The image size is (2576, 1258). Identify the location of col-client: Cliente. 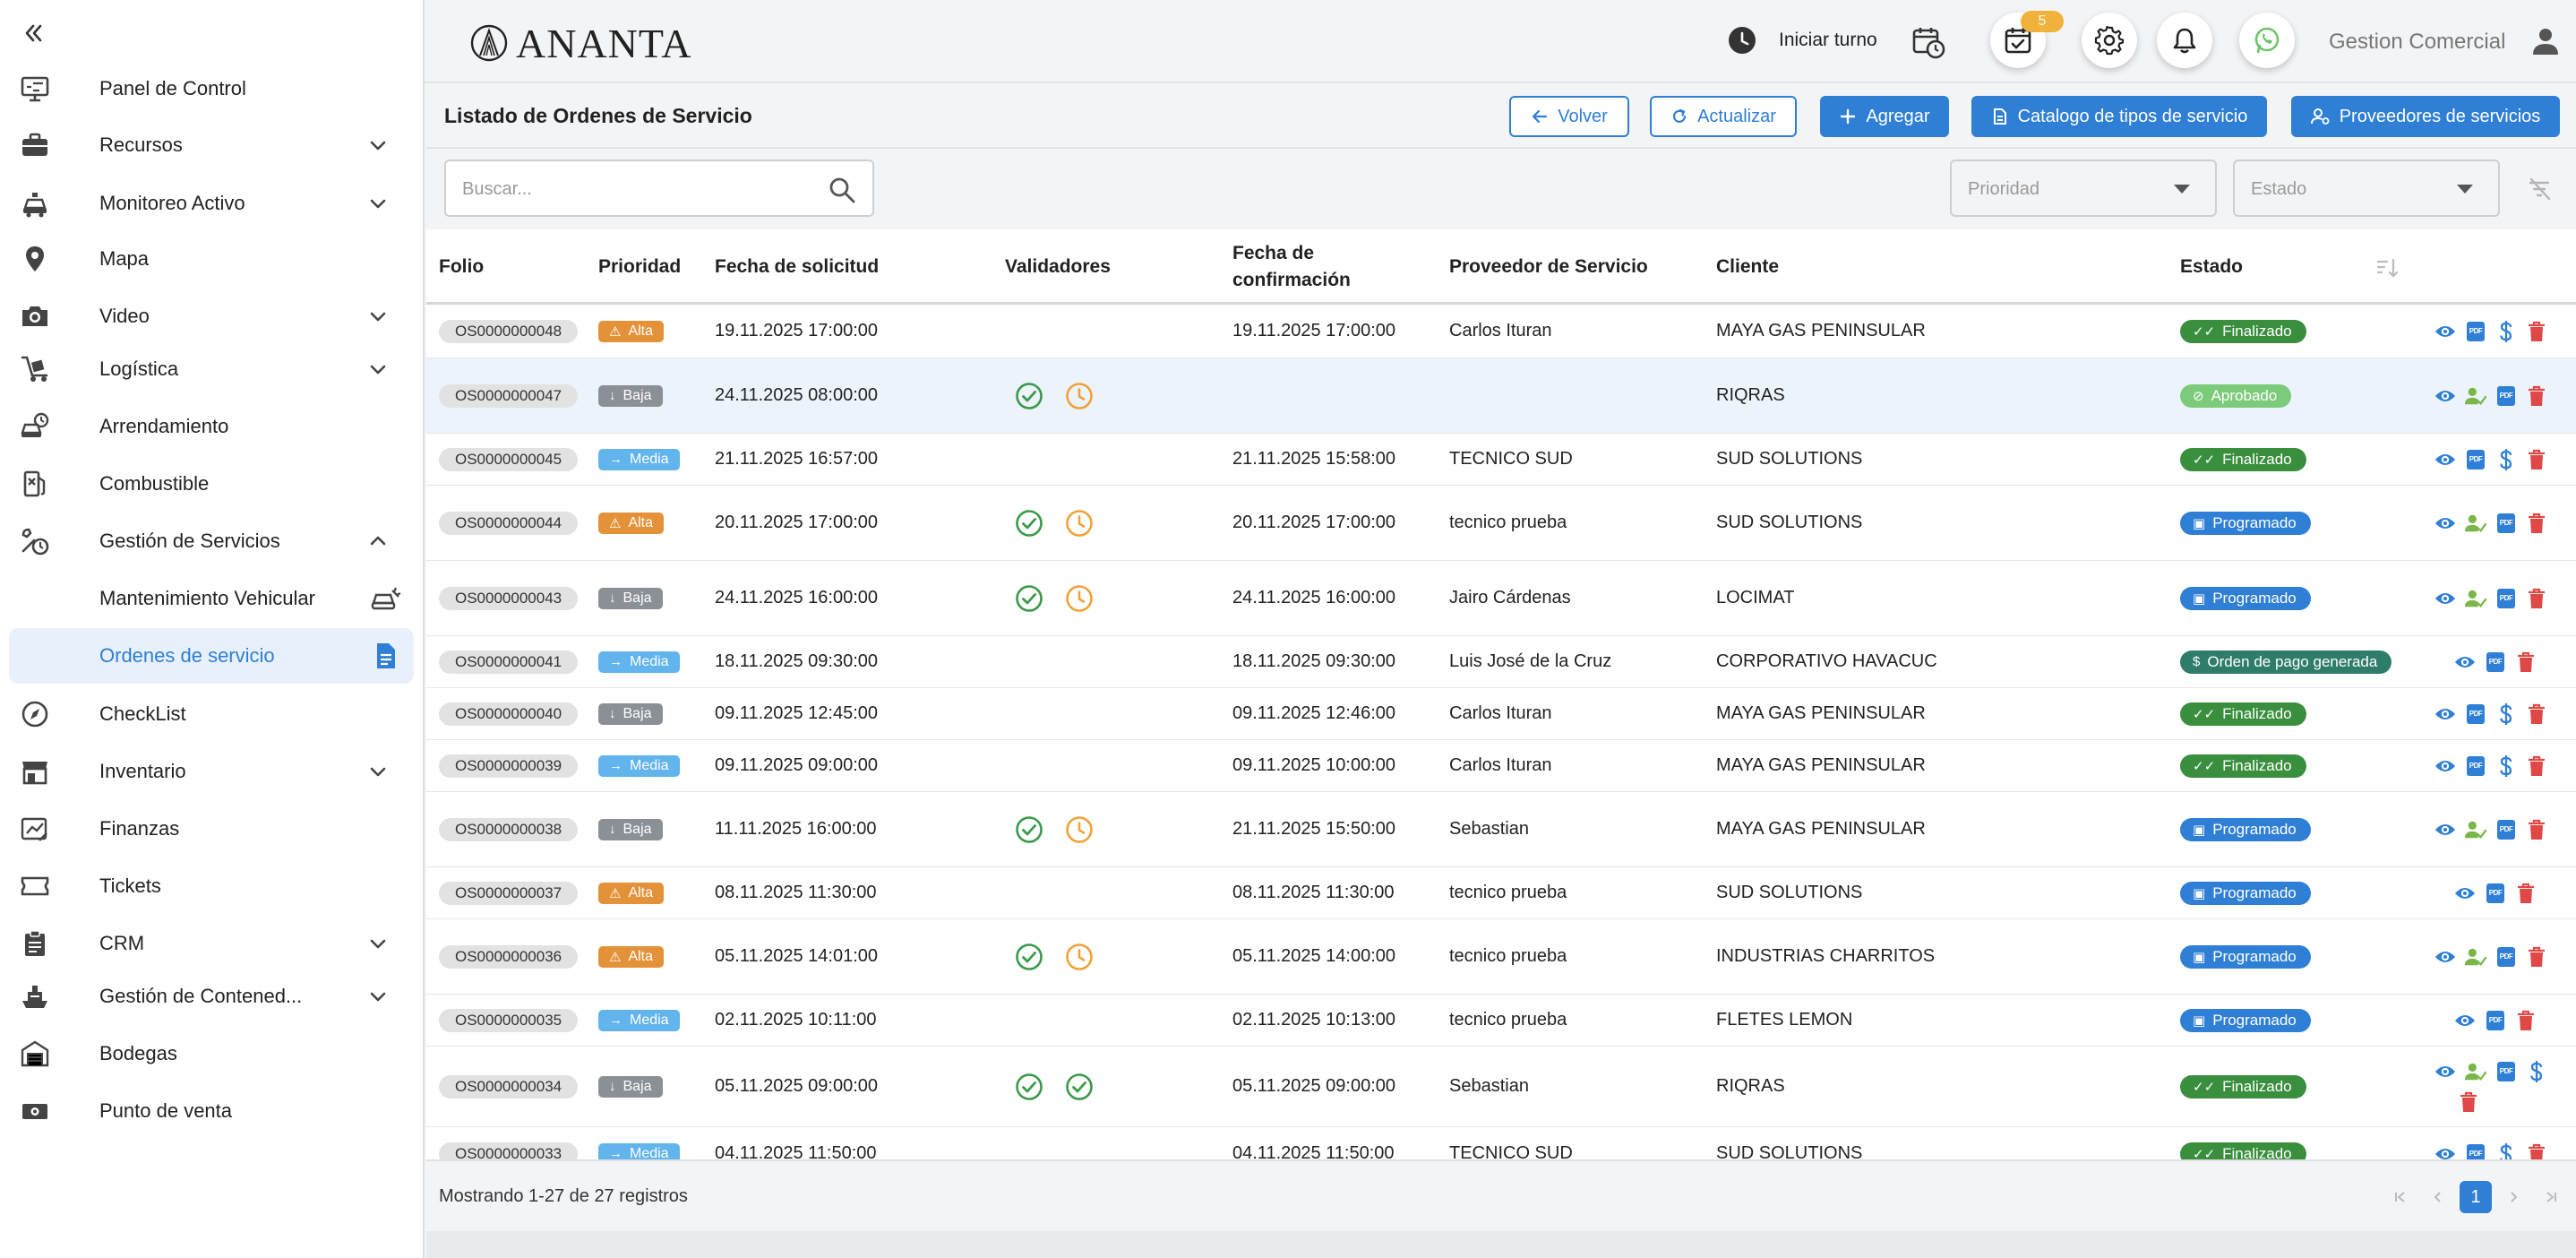
(1747, 267).